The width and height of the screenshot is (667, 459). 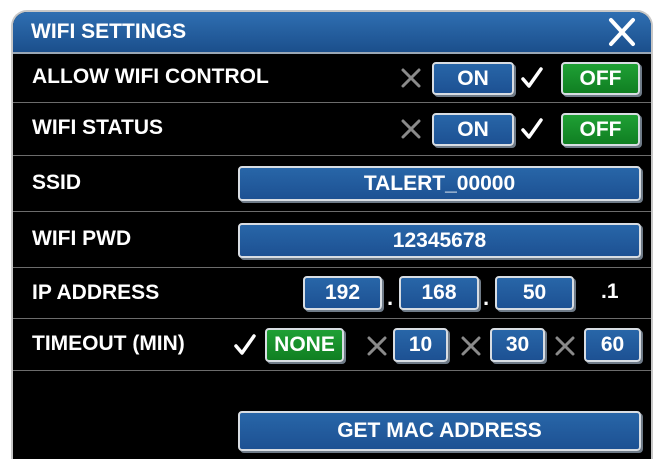 I want to click on ip-last-octet: .1, so click(x=610, y=291).